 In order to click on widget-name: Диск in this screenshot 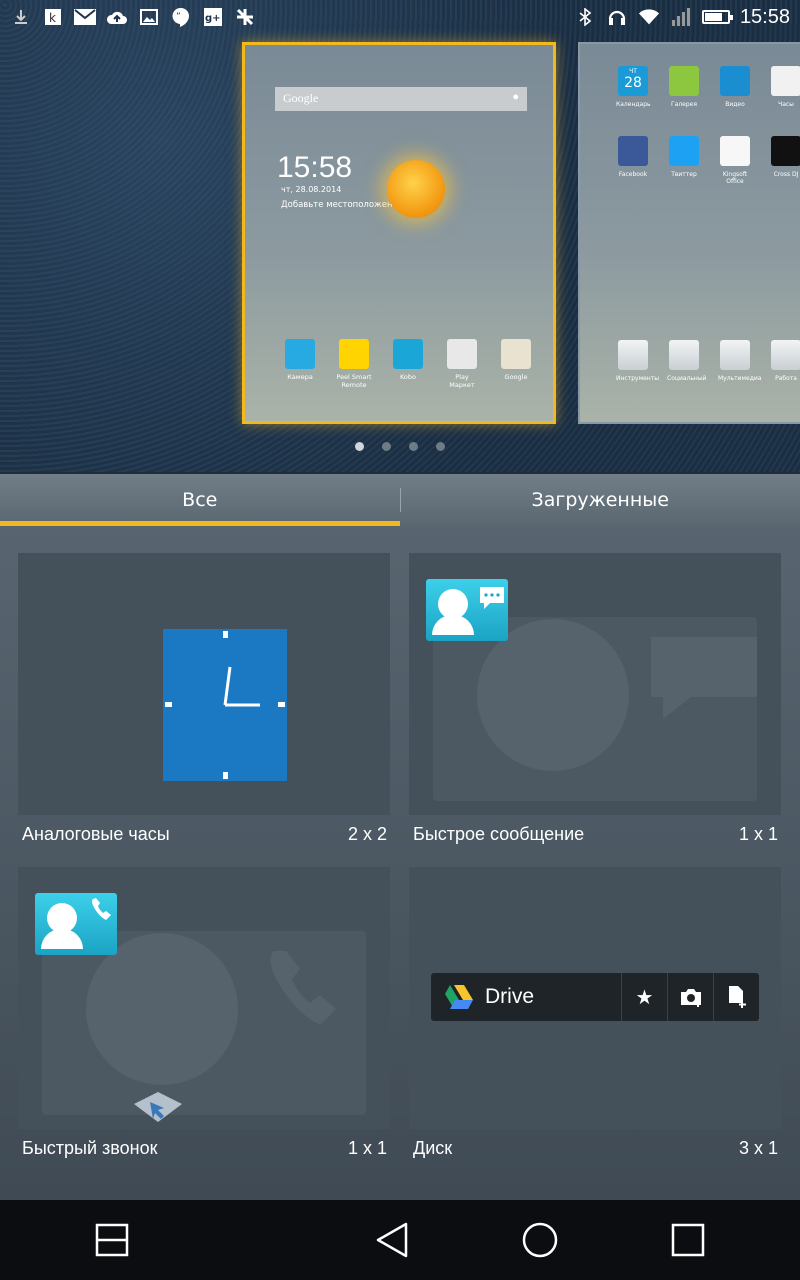, I will do `click(433, 1148)`.